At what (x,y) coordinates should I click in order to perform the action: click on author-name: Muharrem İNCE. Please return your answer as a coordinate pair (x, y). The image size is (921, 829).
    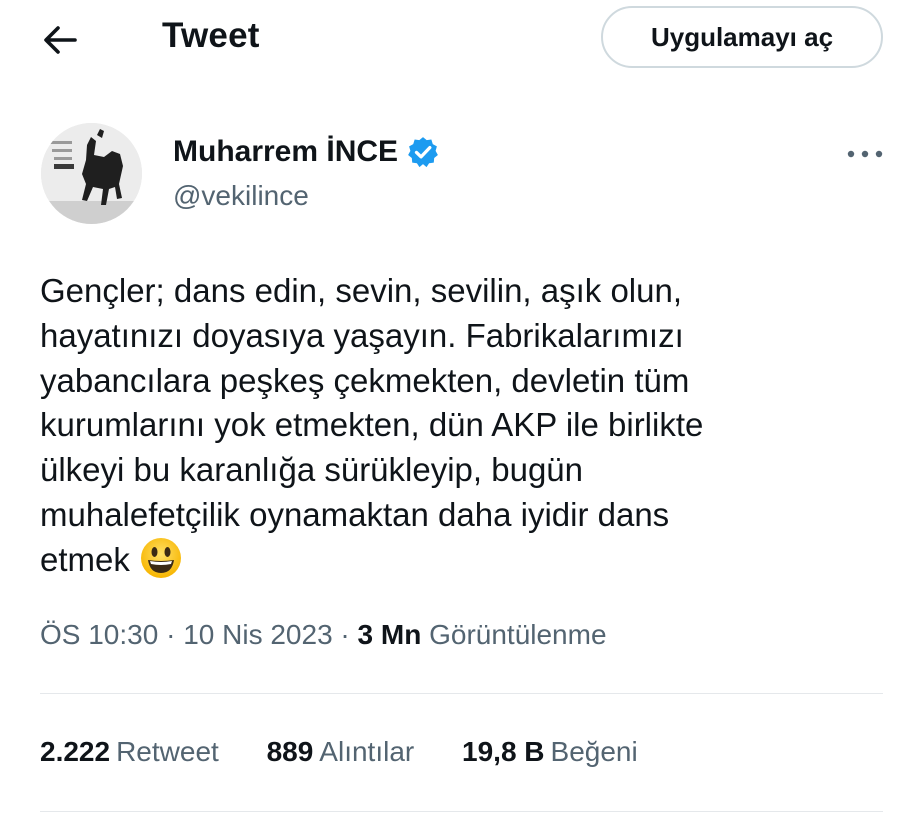
    Looking at the image, I should click on (306, 152).